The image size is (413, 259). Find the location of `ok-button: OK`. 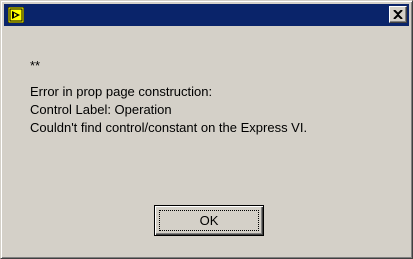

ok-button: OK is located at coordinates (209, 220).